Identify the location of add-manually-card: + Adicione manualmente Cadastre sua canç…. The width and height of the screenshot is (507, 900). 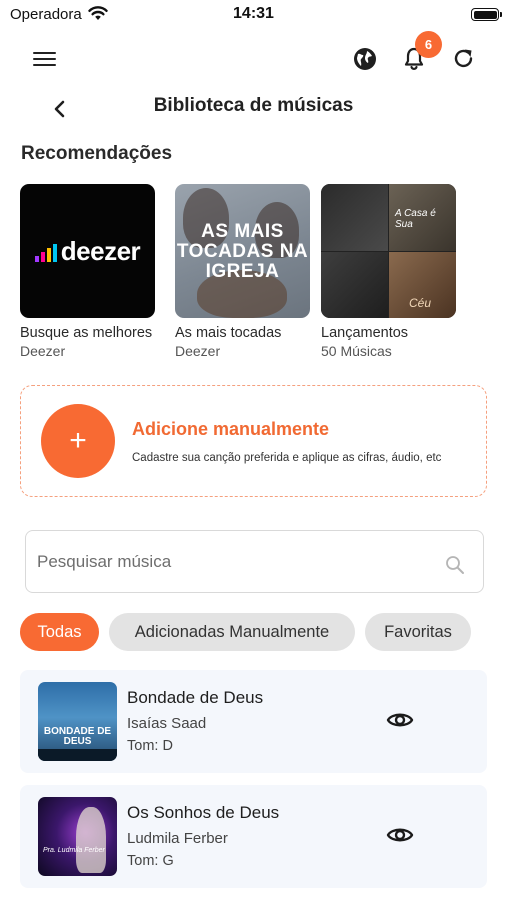
(253, 441).